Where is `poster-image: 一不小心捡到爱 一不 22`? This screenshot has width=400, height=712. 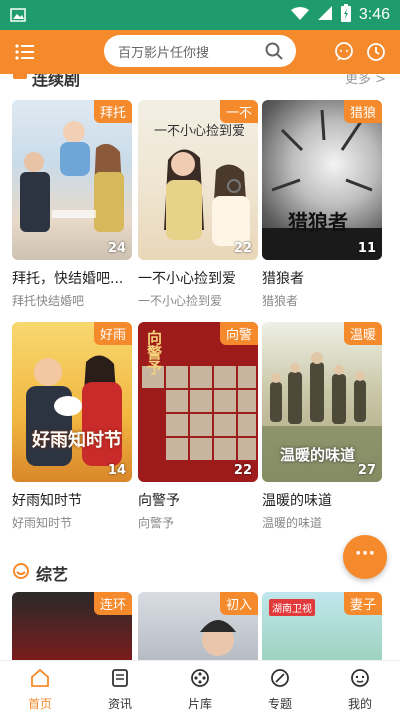 poster-image: 一不小心捡到爱 一不 22 is located at coordinates (198, 180).